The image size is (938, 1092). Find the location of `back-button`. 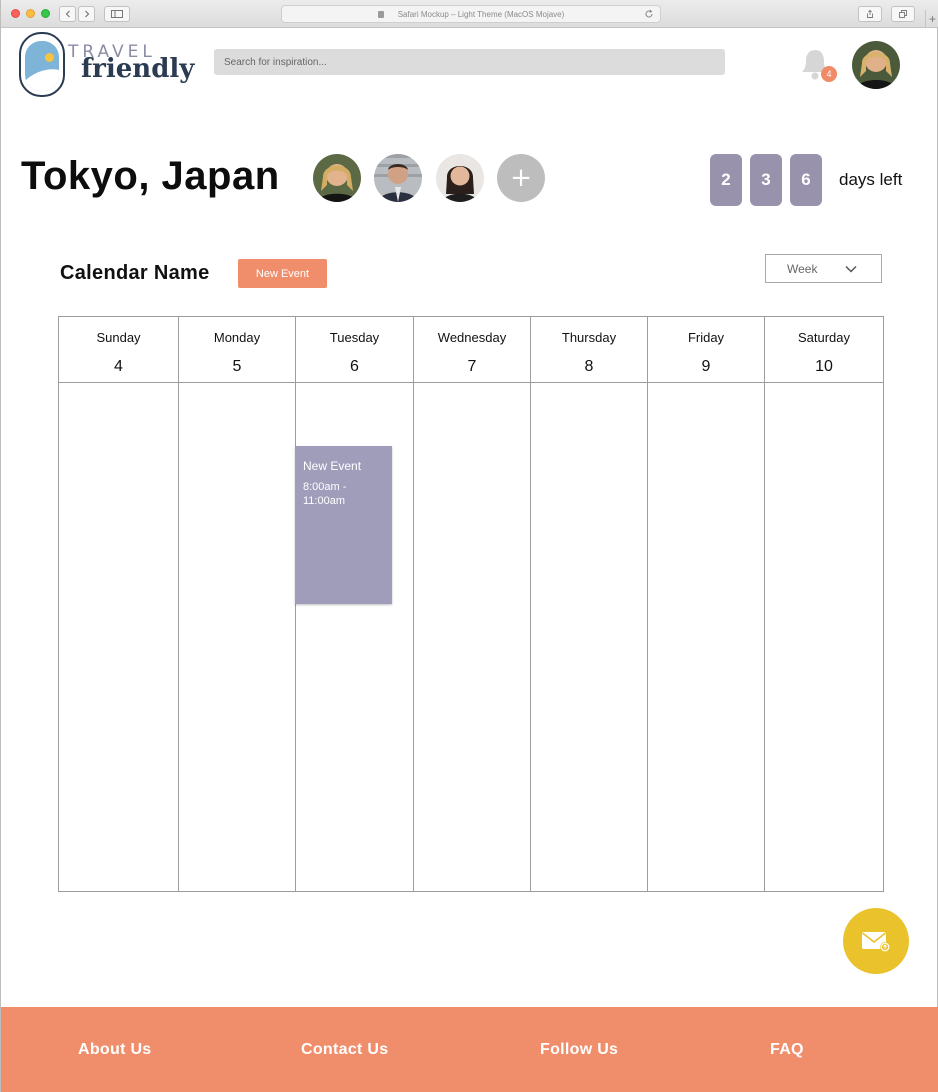

back-button is located at coordinates (67, 14).